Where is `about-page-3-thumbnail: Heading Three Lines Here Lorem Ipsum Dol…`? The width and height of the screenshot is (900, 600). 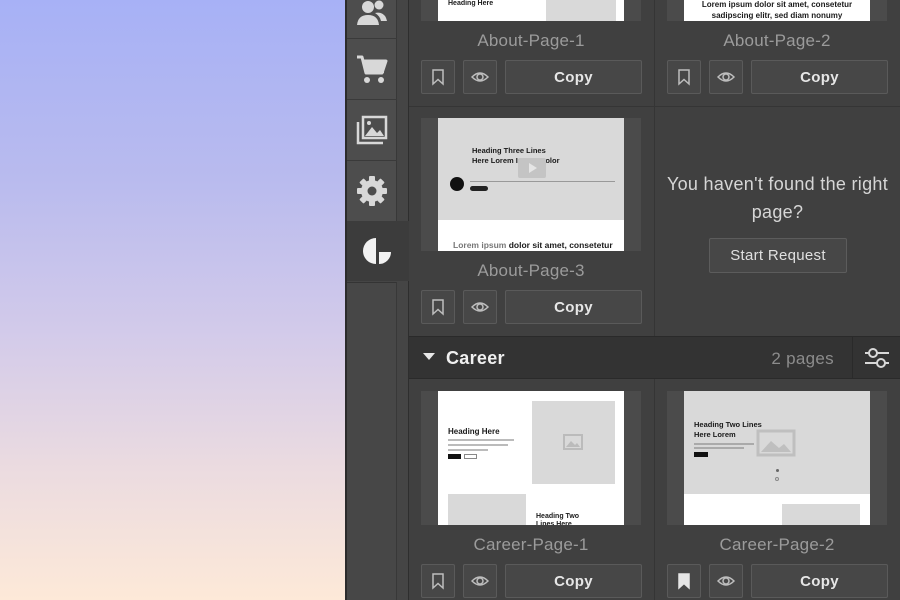 about-page-3-thumbnail: Heading Three Lines Here Lorem Ipsum Dol… is located at coordinates (531, 184).